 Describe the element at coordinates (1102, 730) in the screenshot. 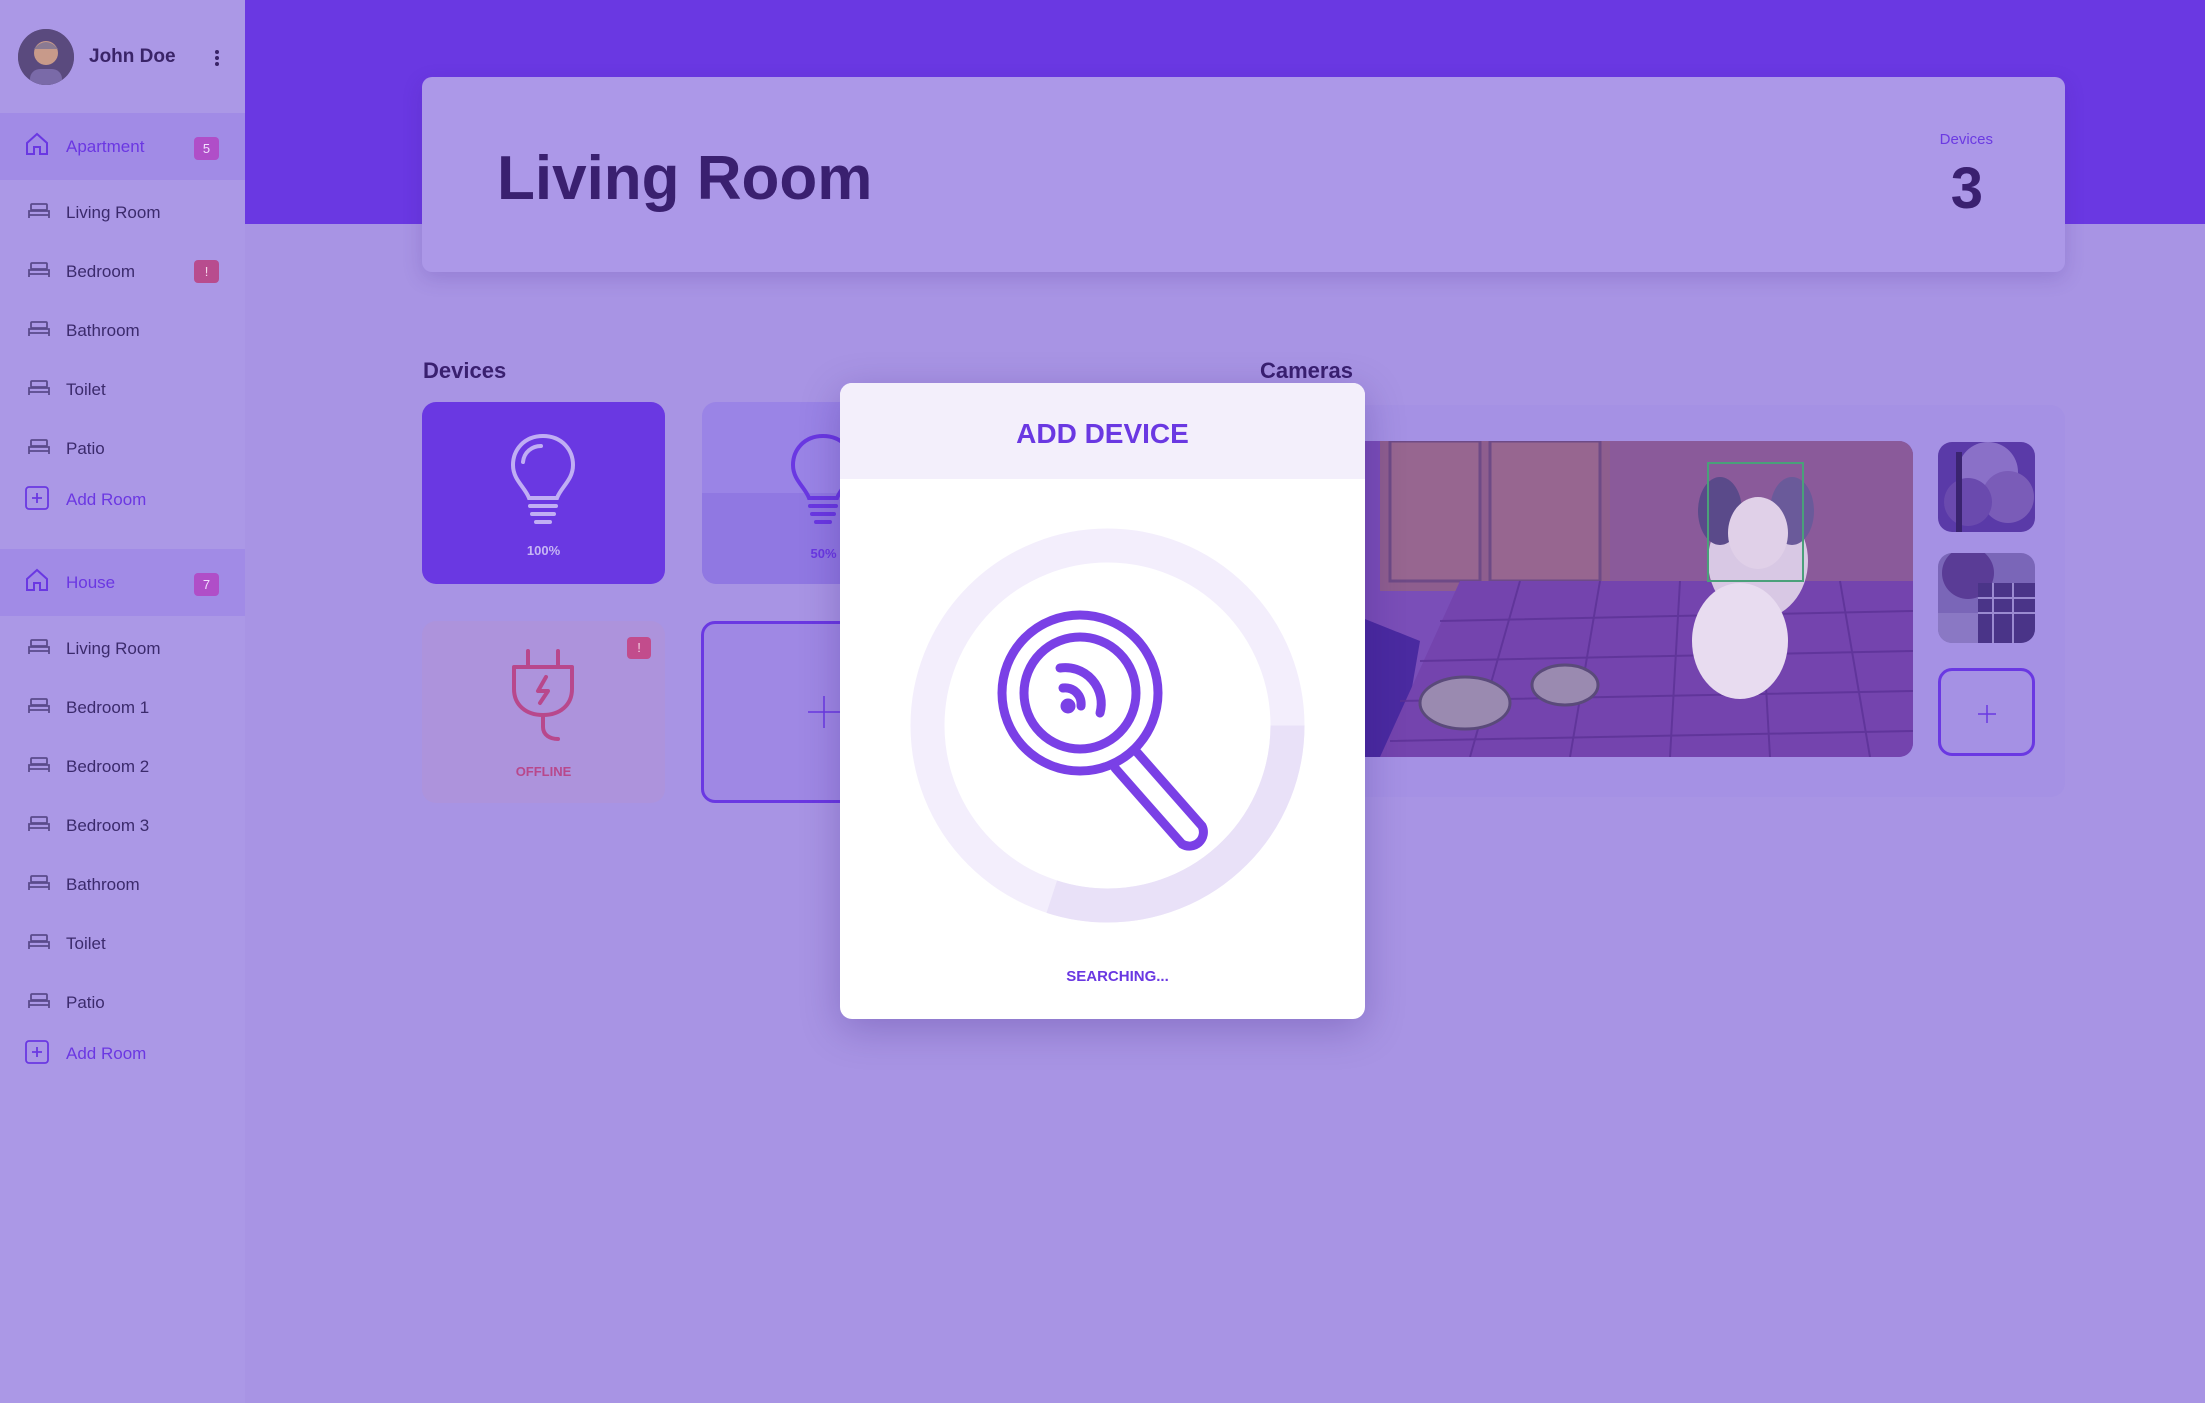

I see `search-signal-icon` at that location.